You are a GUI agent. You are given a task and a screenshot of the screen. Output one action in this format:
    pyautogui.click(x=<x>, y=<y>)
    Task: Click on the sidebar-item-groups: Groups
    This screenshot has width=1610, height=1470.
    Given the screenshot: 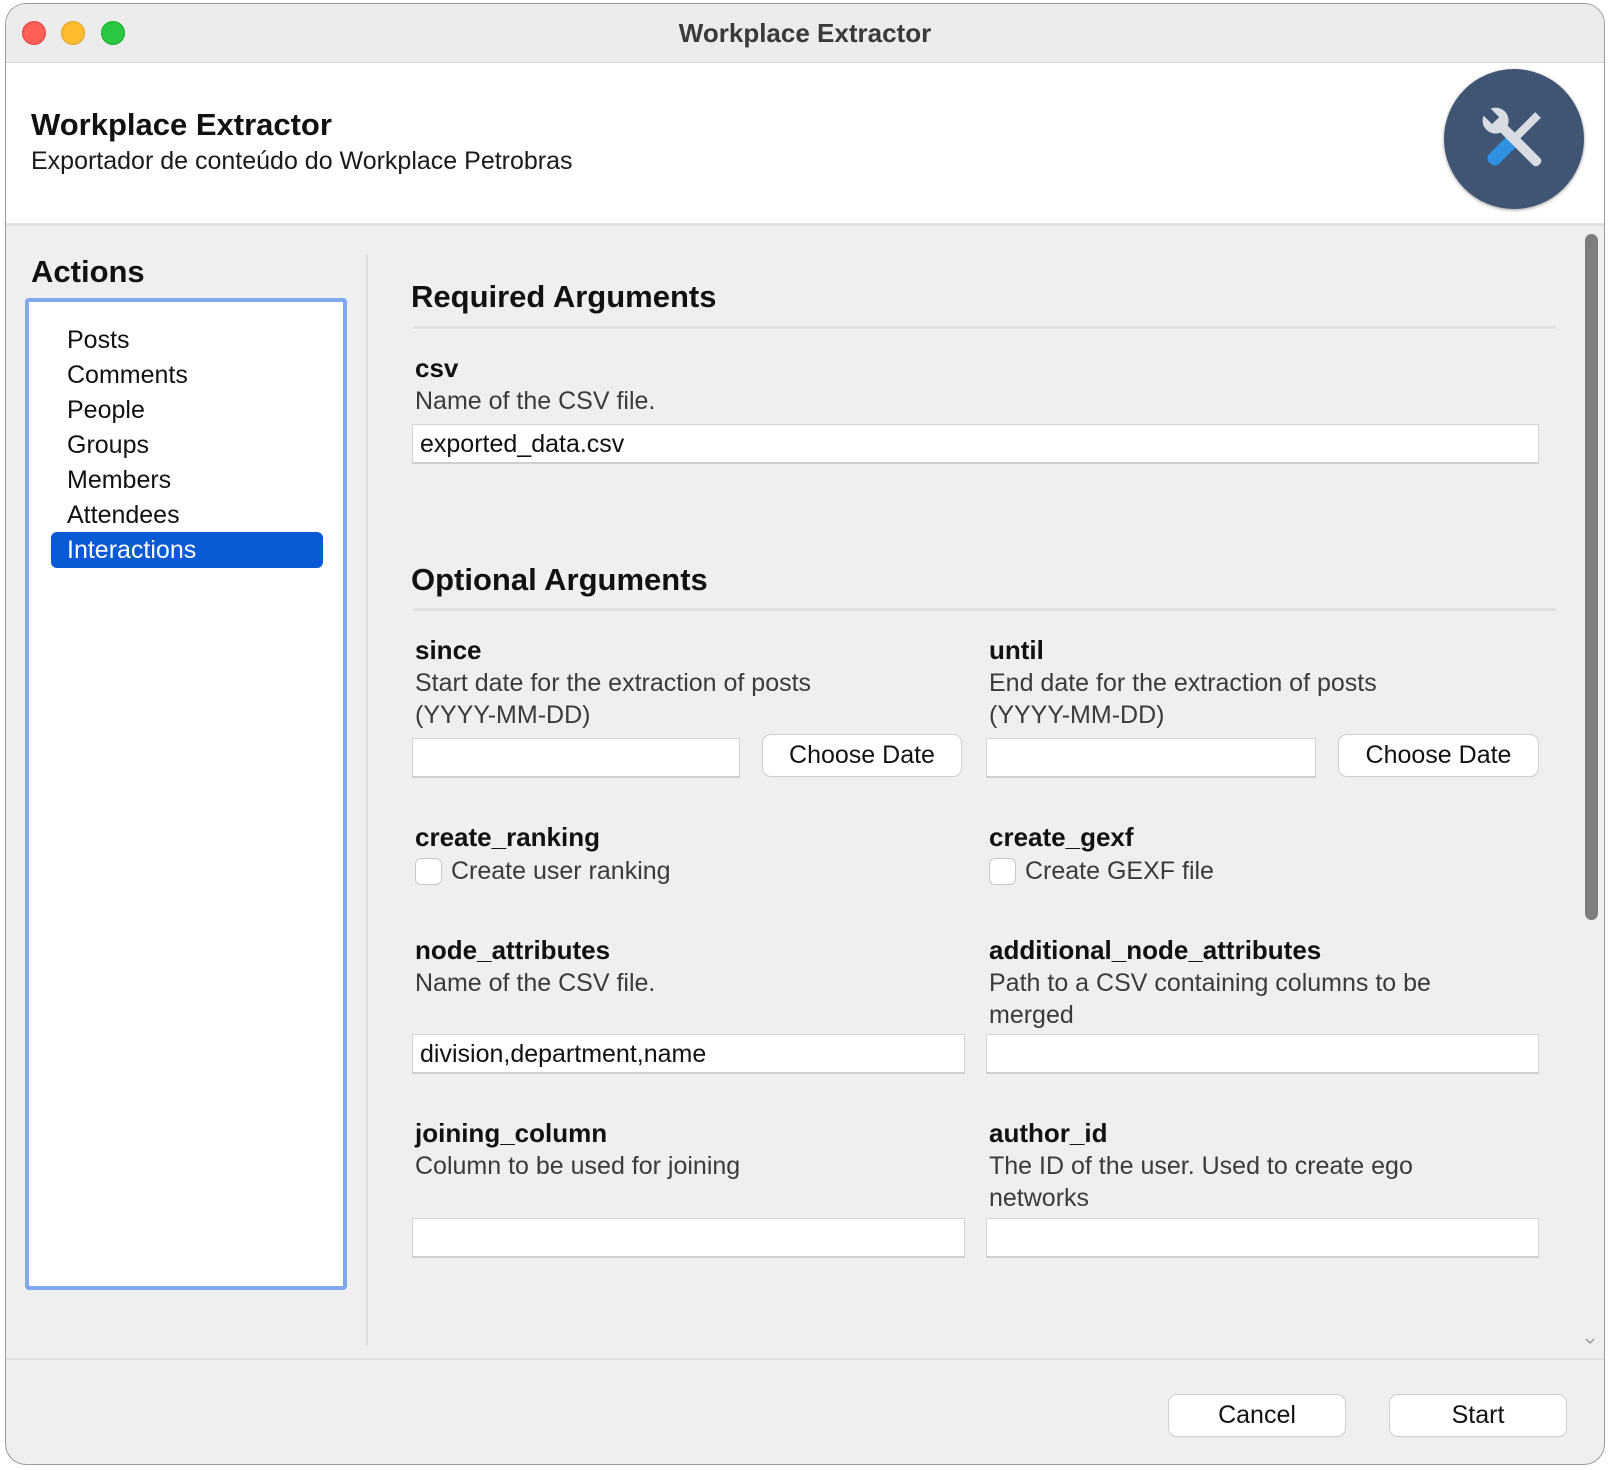 What is the action you would take?
    pyautogui.click(x=187, y=445)
    